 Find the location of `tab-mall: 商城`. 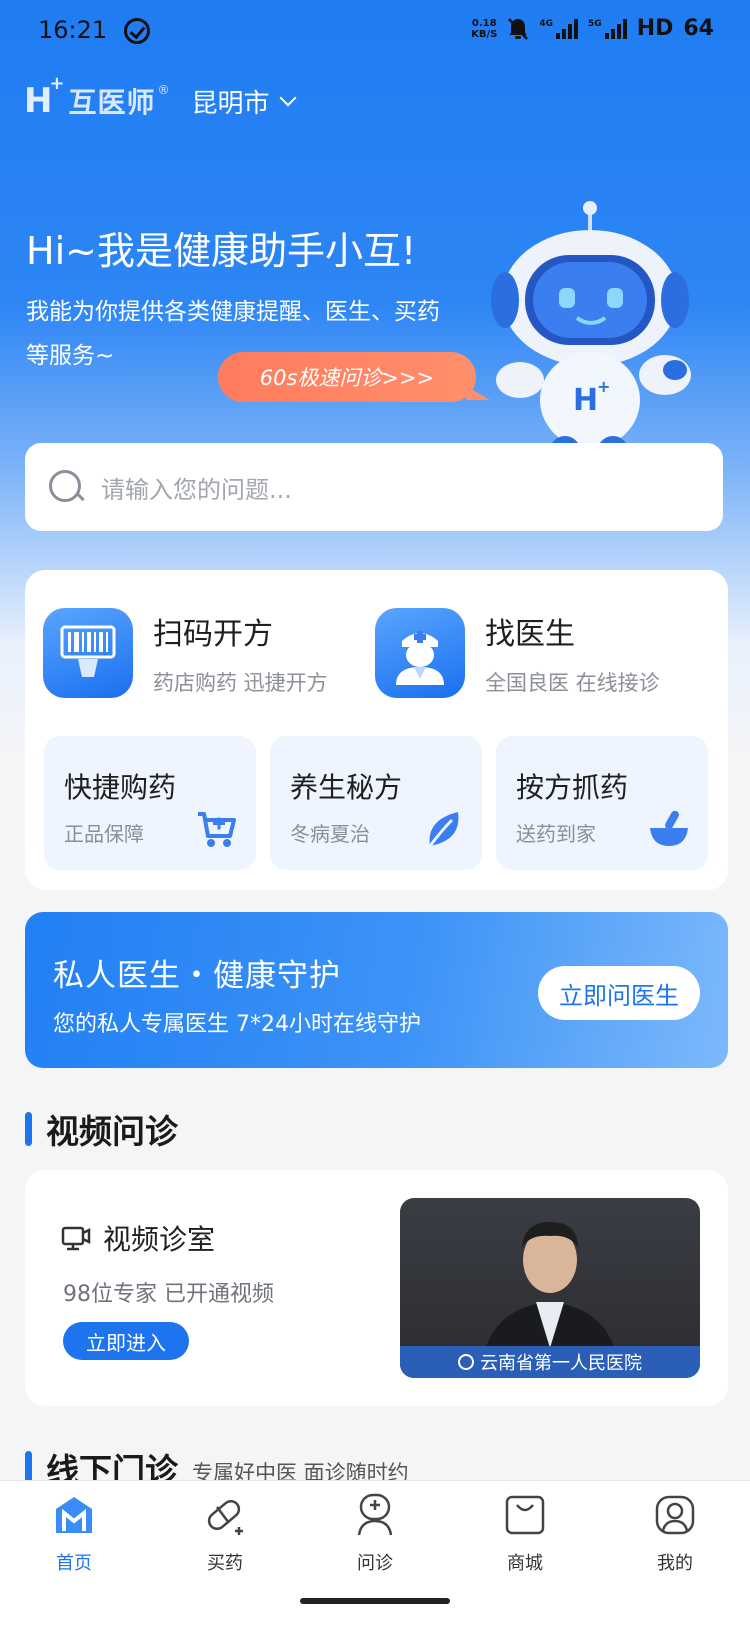

tab-mall: 商城 is located at coordinates (525, 1534).